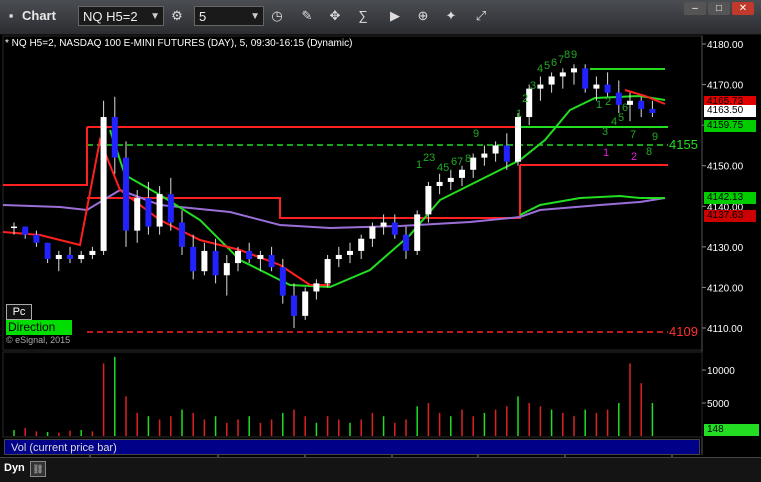 Image resolution: width=761 pixels, height=482 pixels. I want to click on play-icon: ▶, so click(395, 16).